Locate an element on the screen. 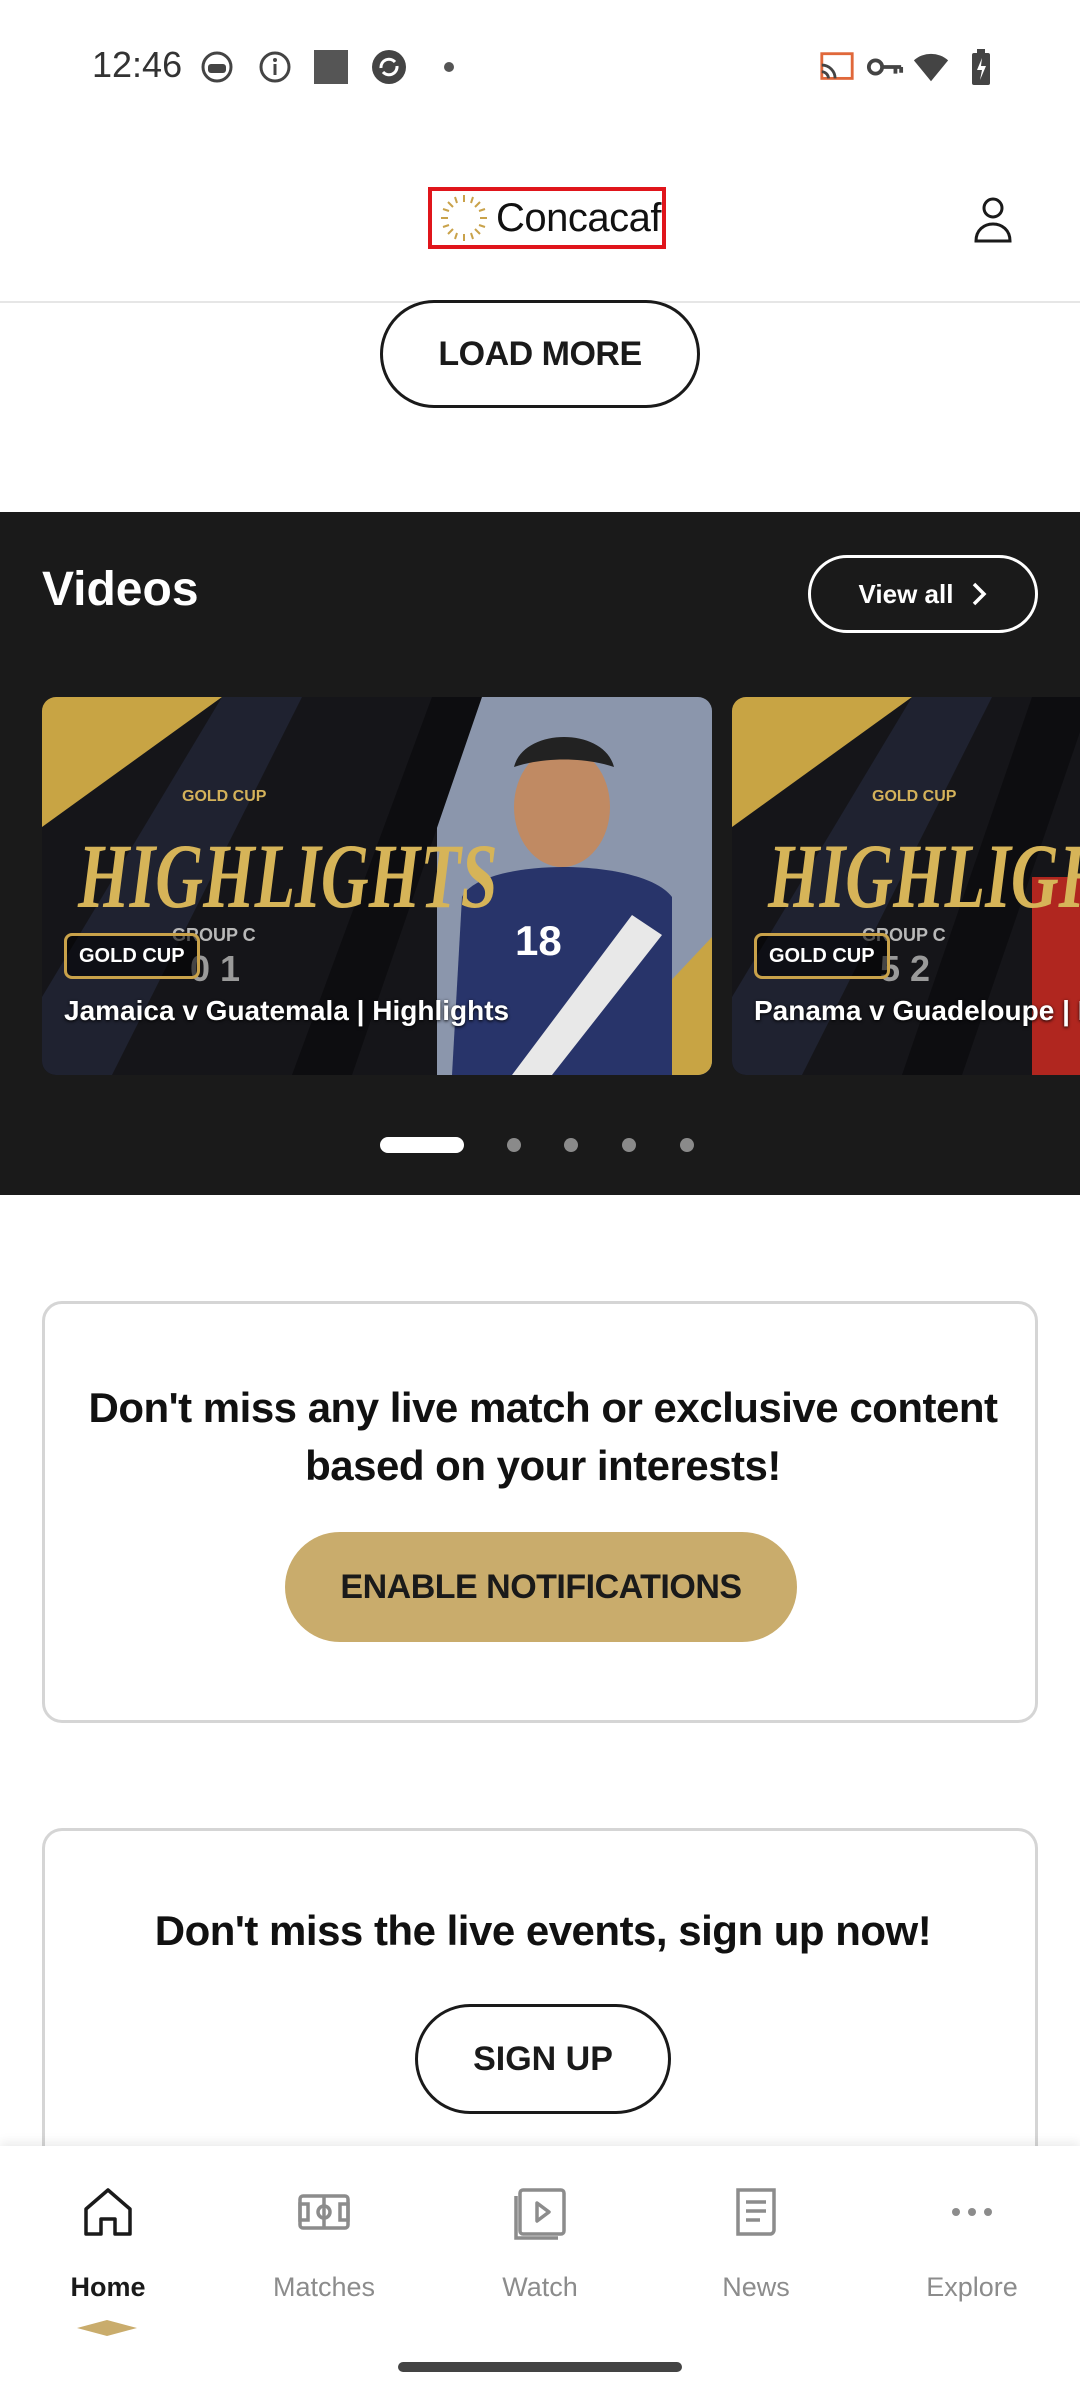 The image size is (1080, 2400). cast-icon is located at coordinates (837, 67).